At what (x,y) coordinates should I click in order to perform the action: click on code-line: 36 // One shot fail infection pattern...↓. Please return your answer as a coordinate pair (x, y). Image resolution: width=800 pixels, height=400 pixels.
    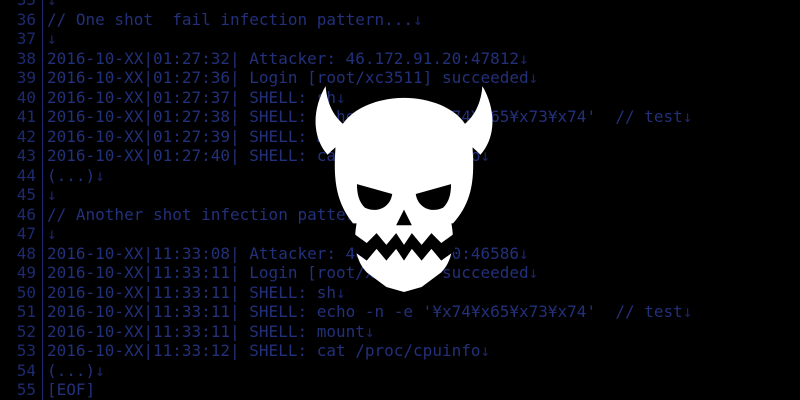
    Looking at the image, I should click on (400, 19).